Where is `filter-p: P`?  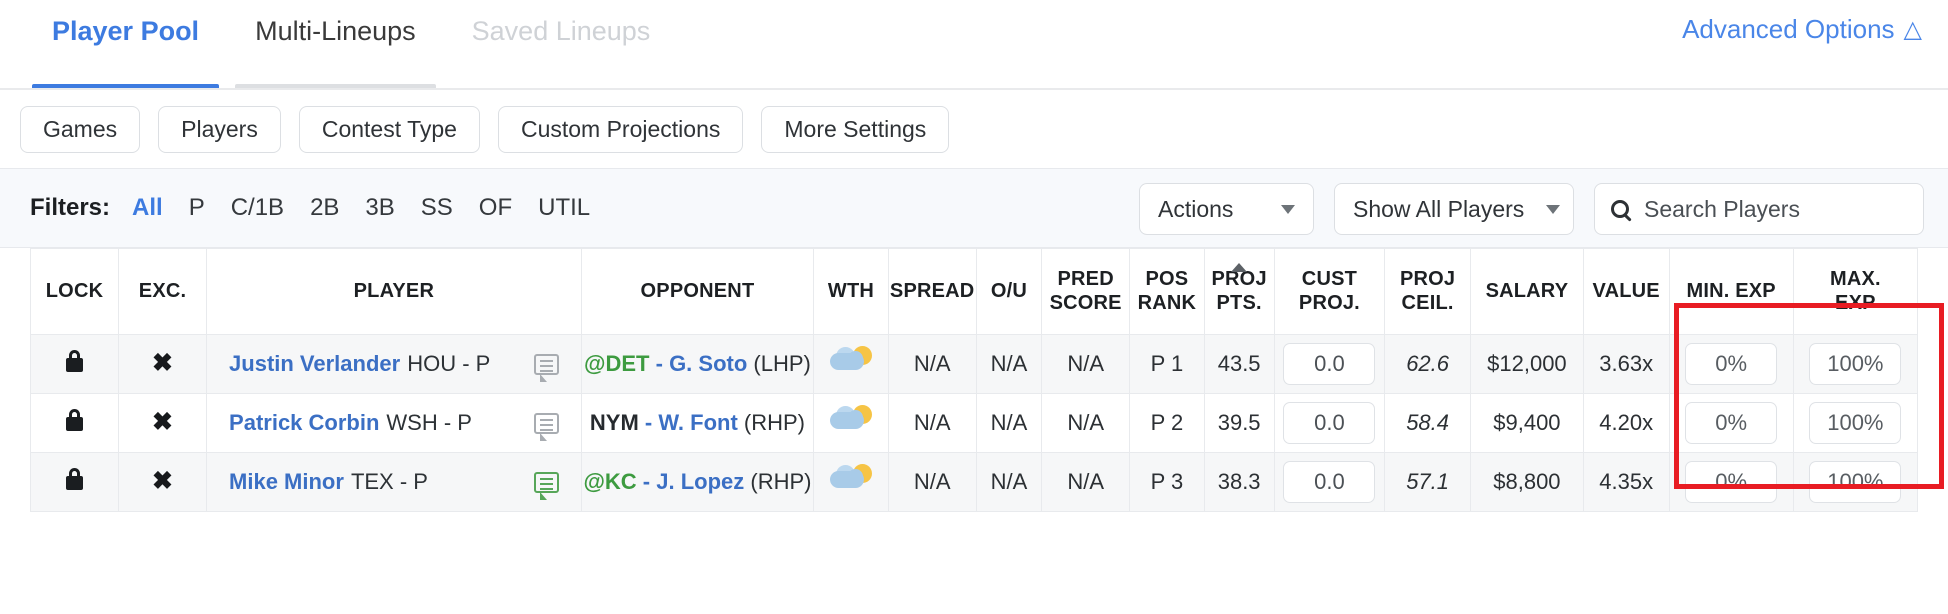
filter-p: P is located at coordinates (197, 208).